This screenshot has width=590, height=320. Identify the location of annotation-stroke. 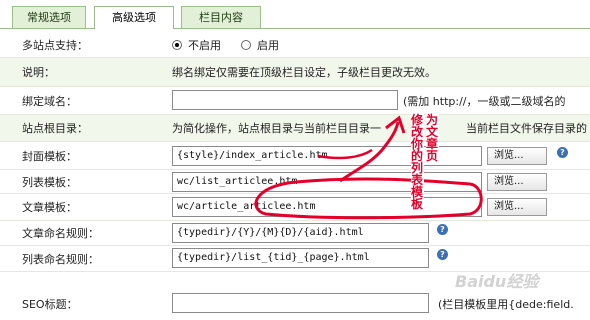
(345, 154).